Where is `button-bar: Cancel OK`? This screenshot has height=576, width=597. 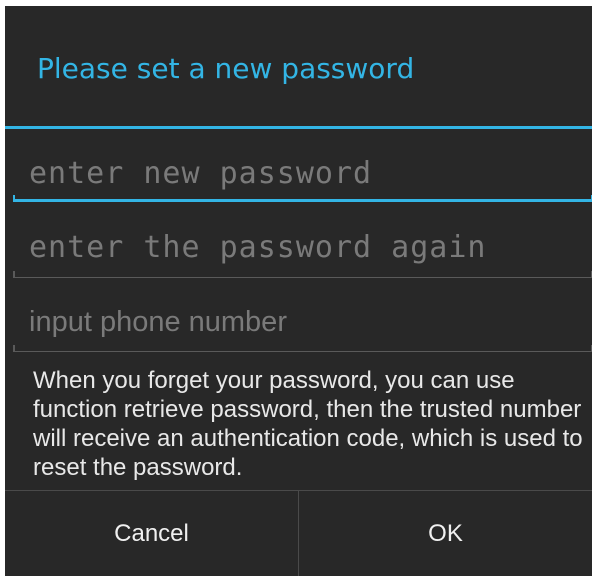 button-bar: Cancel OK is located at coordinates (298, 533).